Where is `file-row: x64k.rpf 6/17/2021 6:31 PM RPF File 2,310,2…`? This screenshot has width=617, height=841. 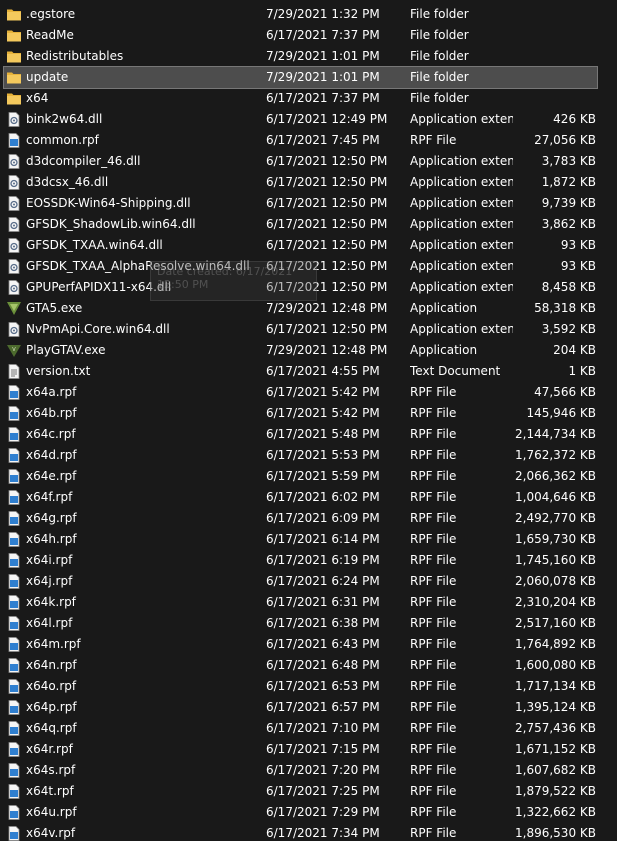
file-row: x64k.rpf 6/17/2021 6:31 PM RPF File 2,310,2… is located at coordinates (308, 602).